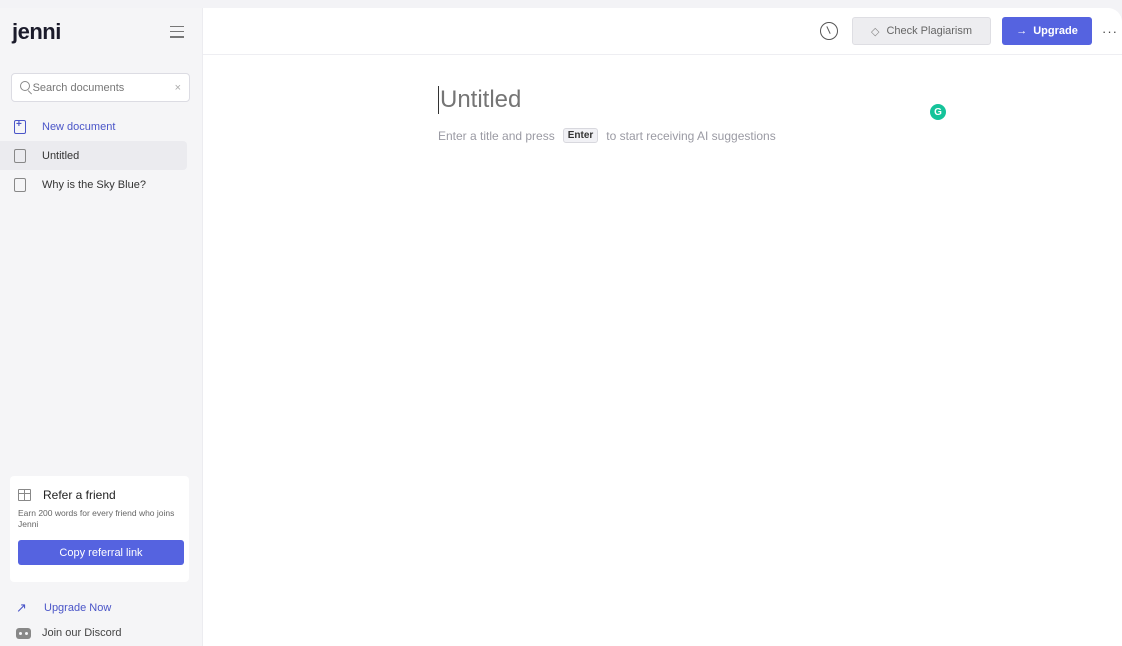 This screenshot has width=1122, height=646. I want to click on new-document-label: New document, so click(79, 126).